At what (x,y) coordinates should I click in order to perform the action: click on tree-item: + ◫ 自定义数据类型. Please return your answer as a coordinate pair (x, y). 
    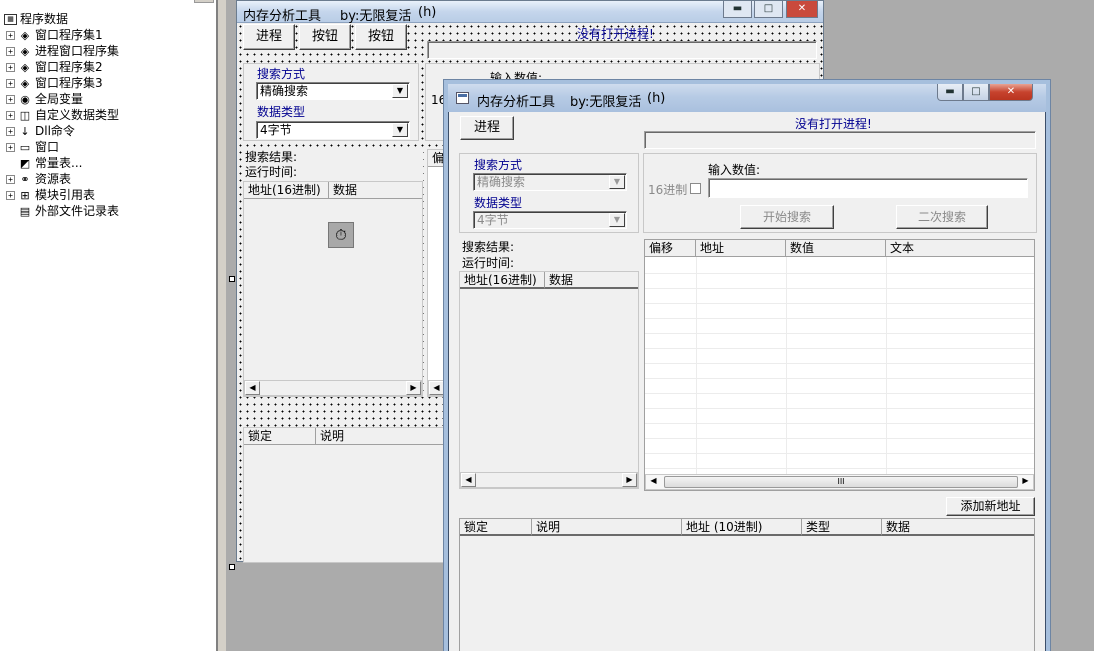
    Looking at the image, I should click on (62, 115).